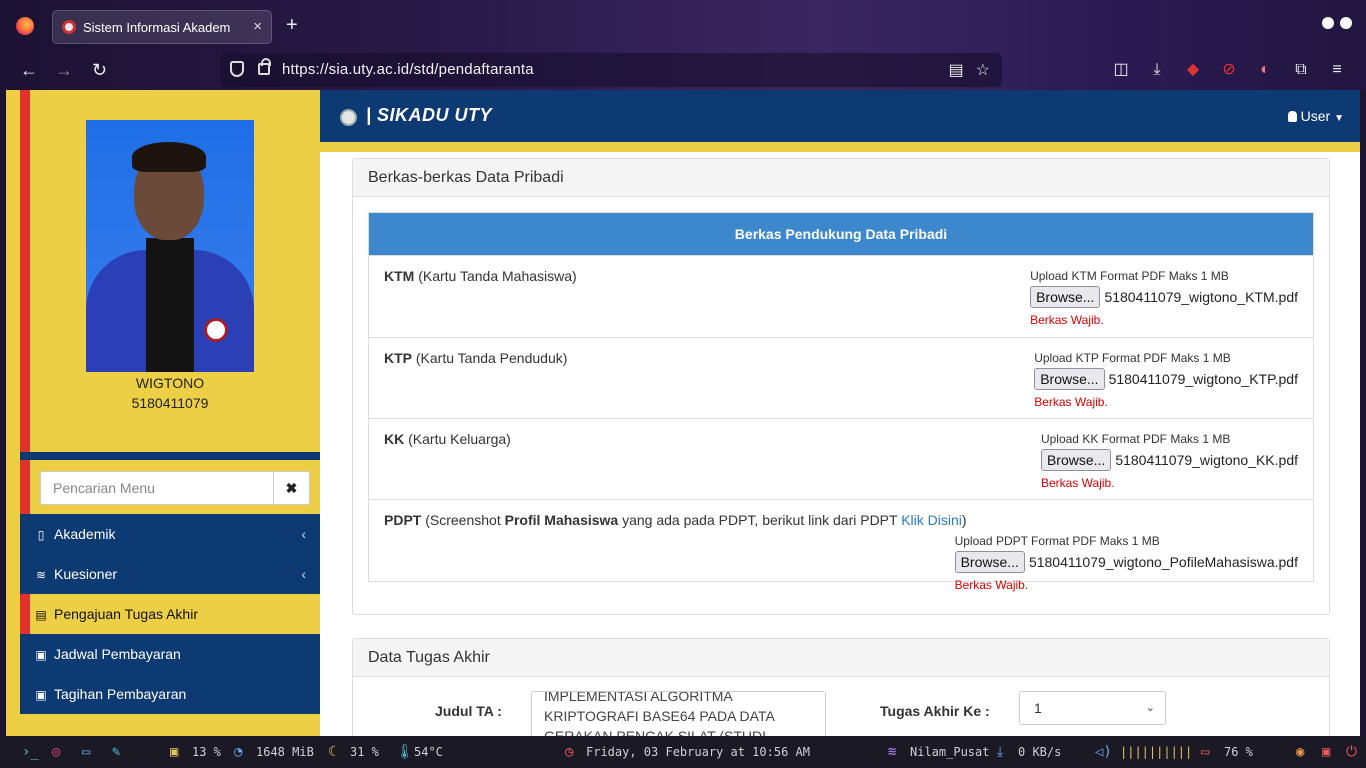 The width and height of the screenshot is (1366, 768). I want to click on bookmark-star-icon: ☆, so click(983, 70).